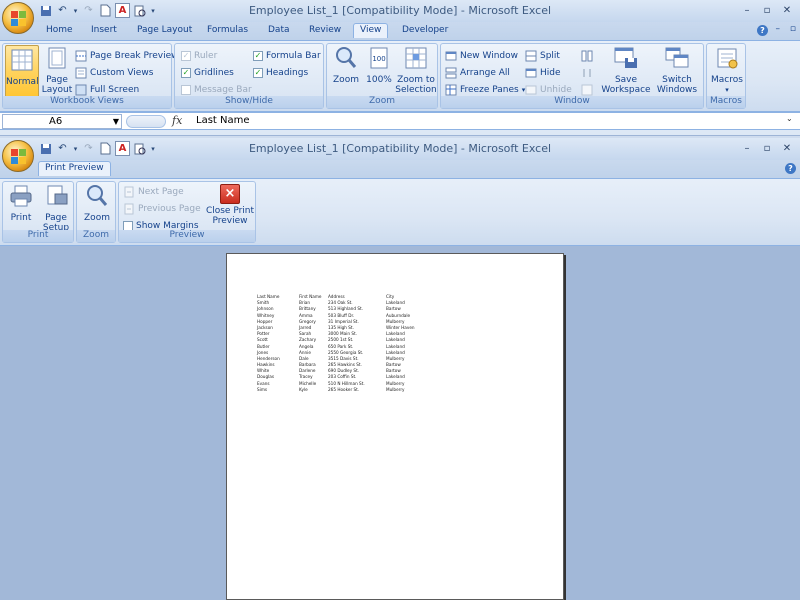  I want to click on new-window-icon, so click(451, 55).